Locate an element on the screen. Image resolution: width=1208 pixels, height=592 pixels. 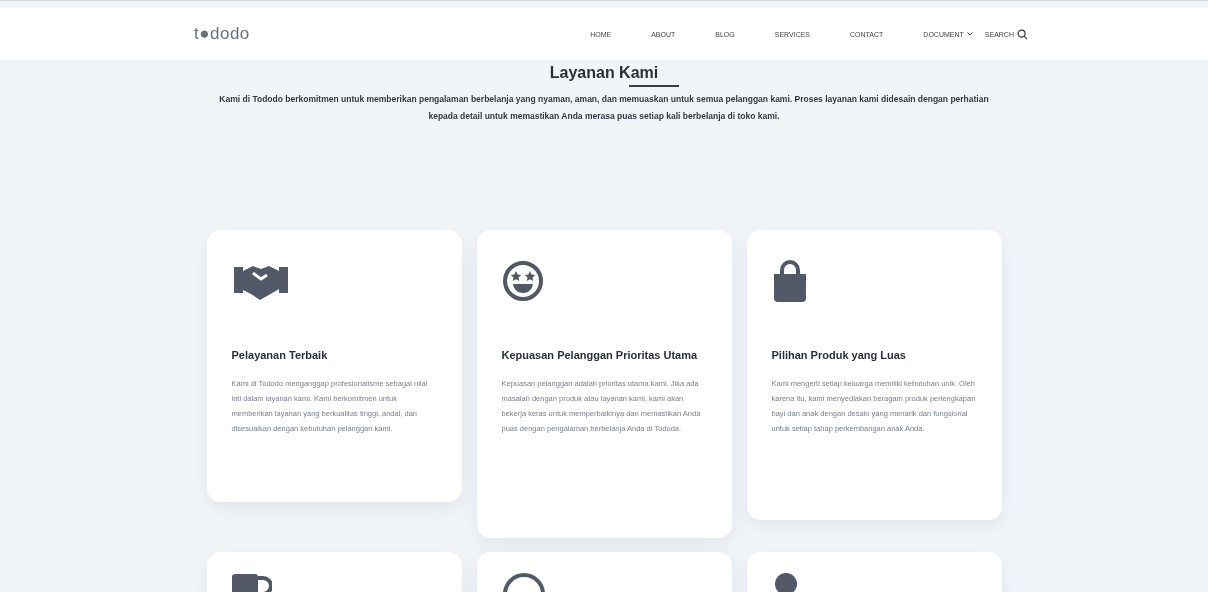
card-title: Kepuasan Pelanggan Prioritas Utama is located at coordinates (600, 355).